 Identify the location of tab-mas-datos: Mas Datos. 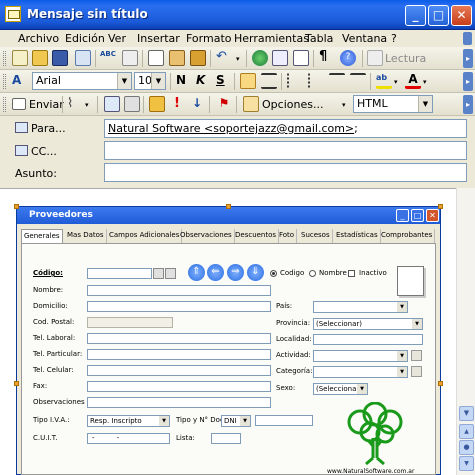
(86, 236).